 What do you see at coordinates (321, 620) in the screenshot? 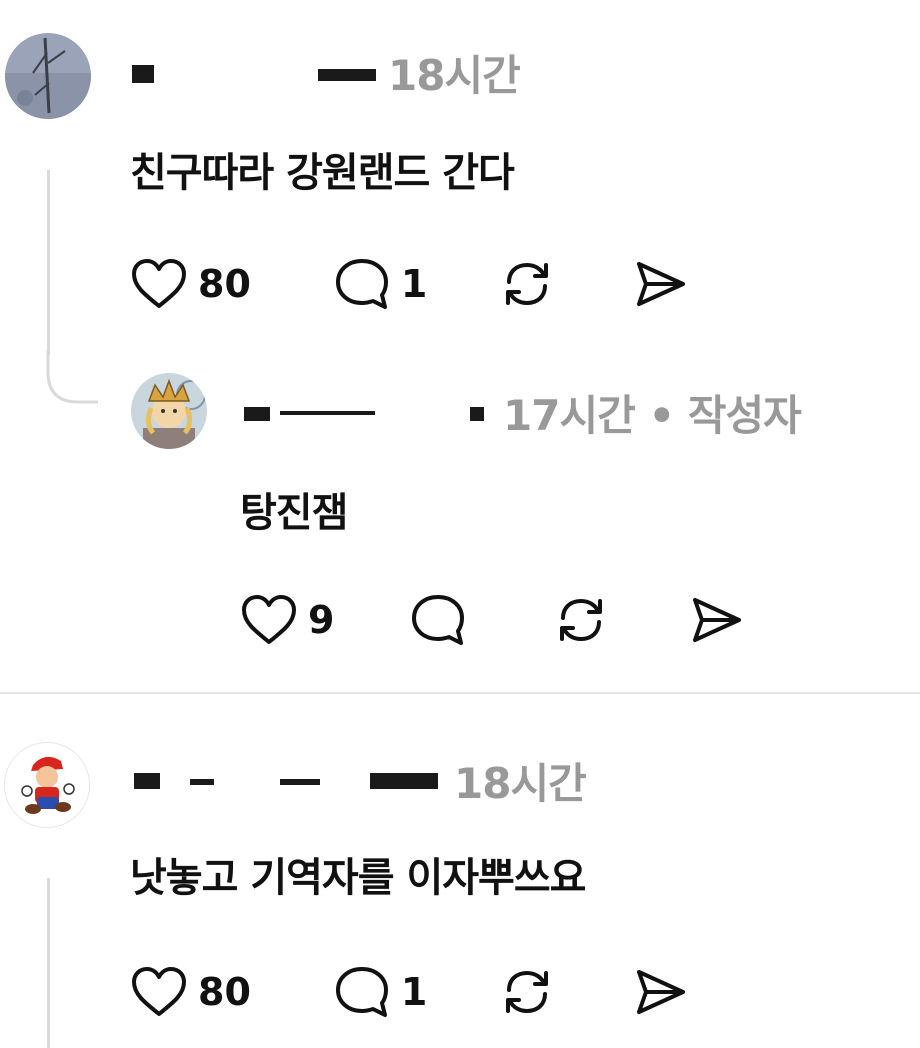
I see `like-count: 9` at bounding box center [321, 620].